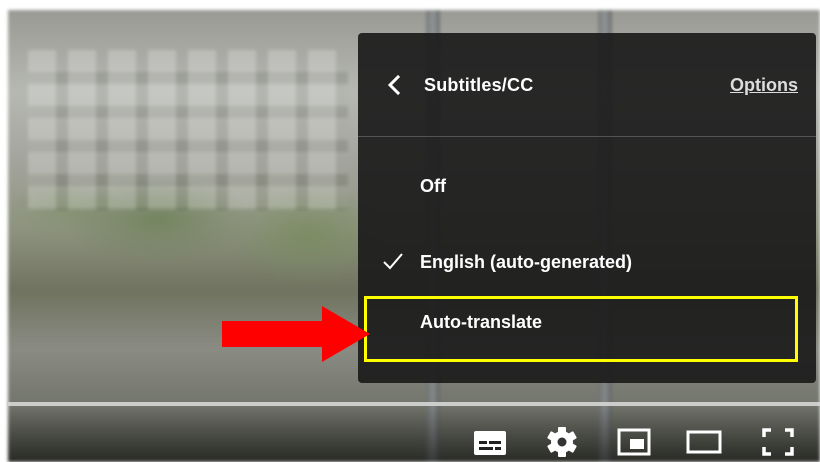  What do you see at coordinates (433, 186) in the screenshot?
I see `menu-item-label: Off` at bounding box center [433, 186].